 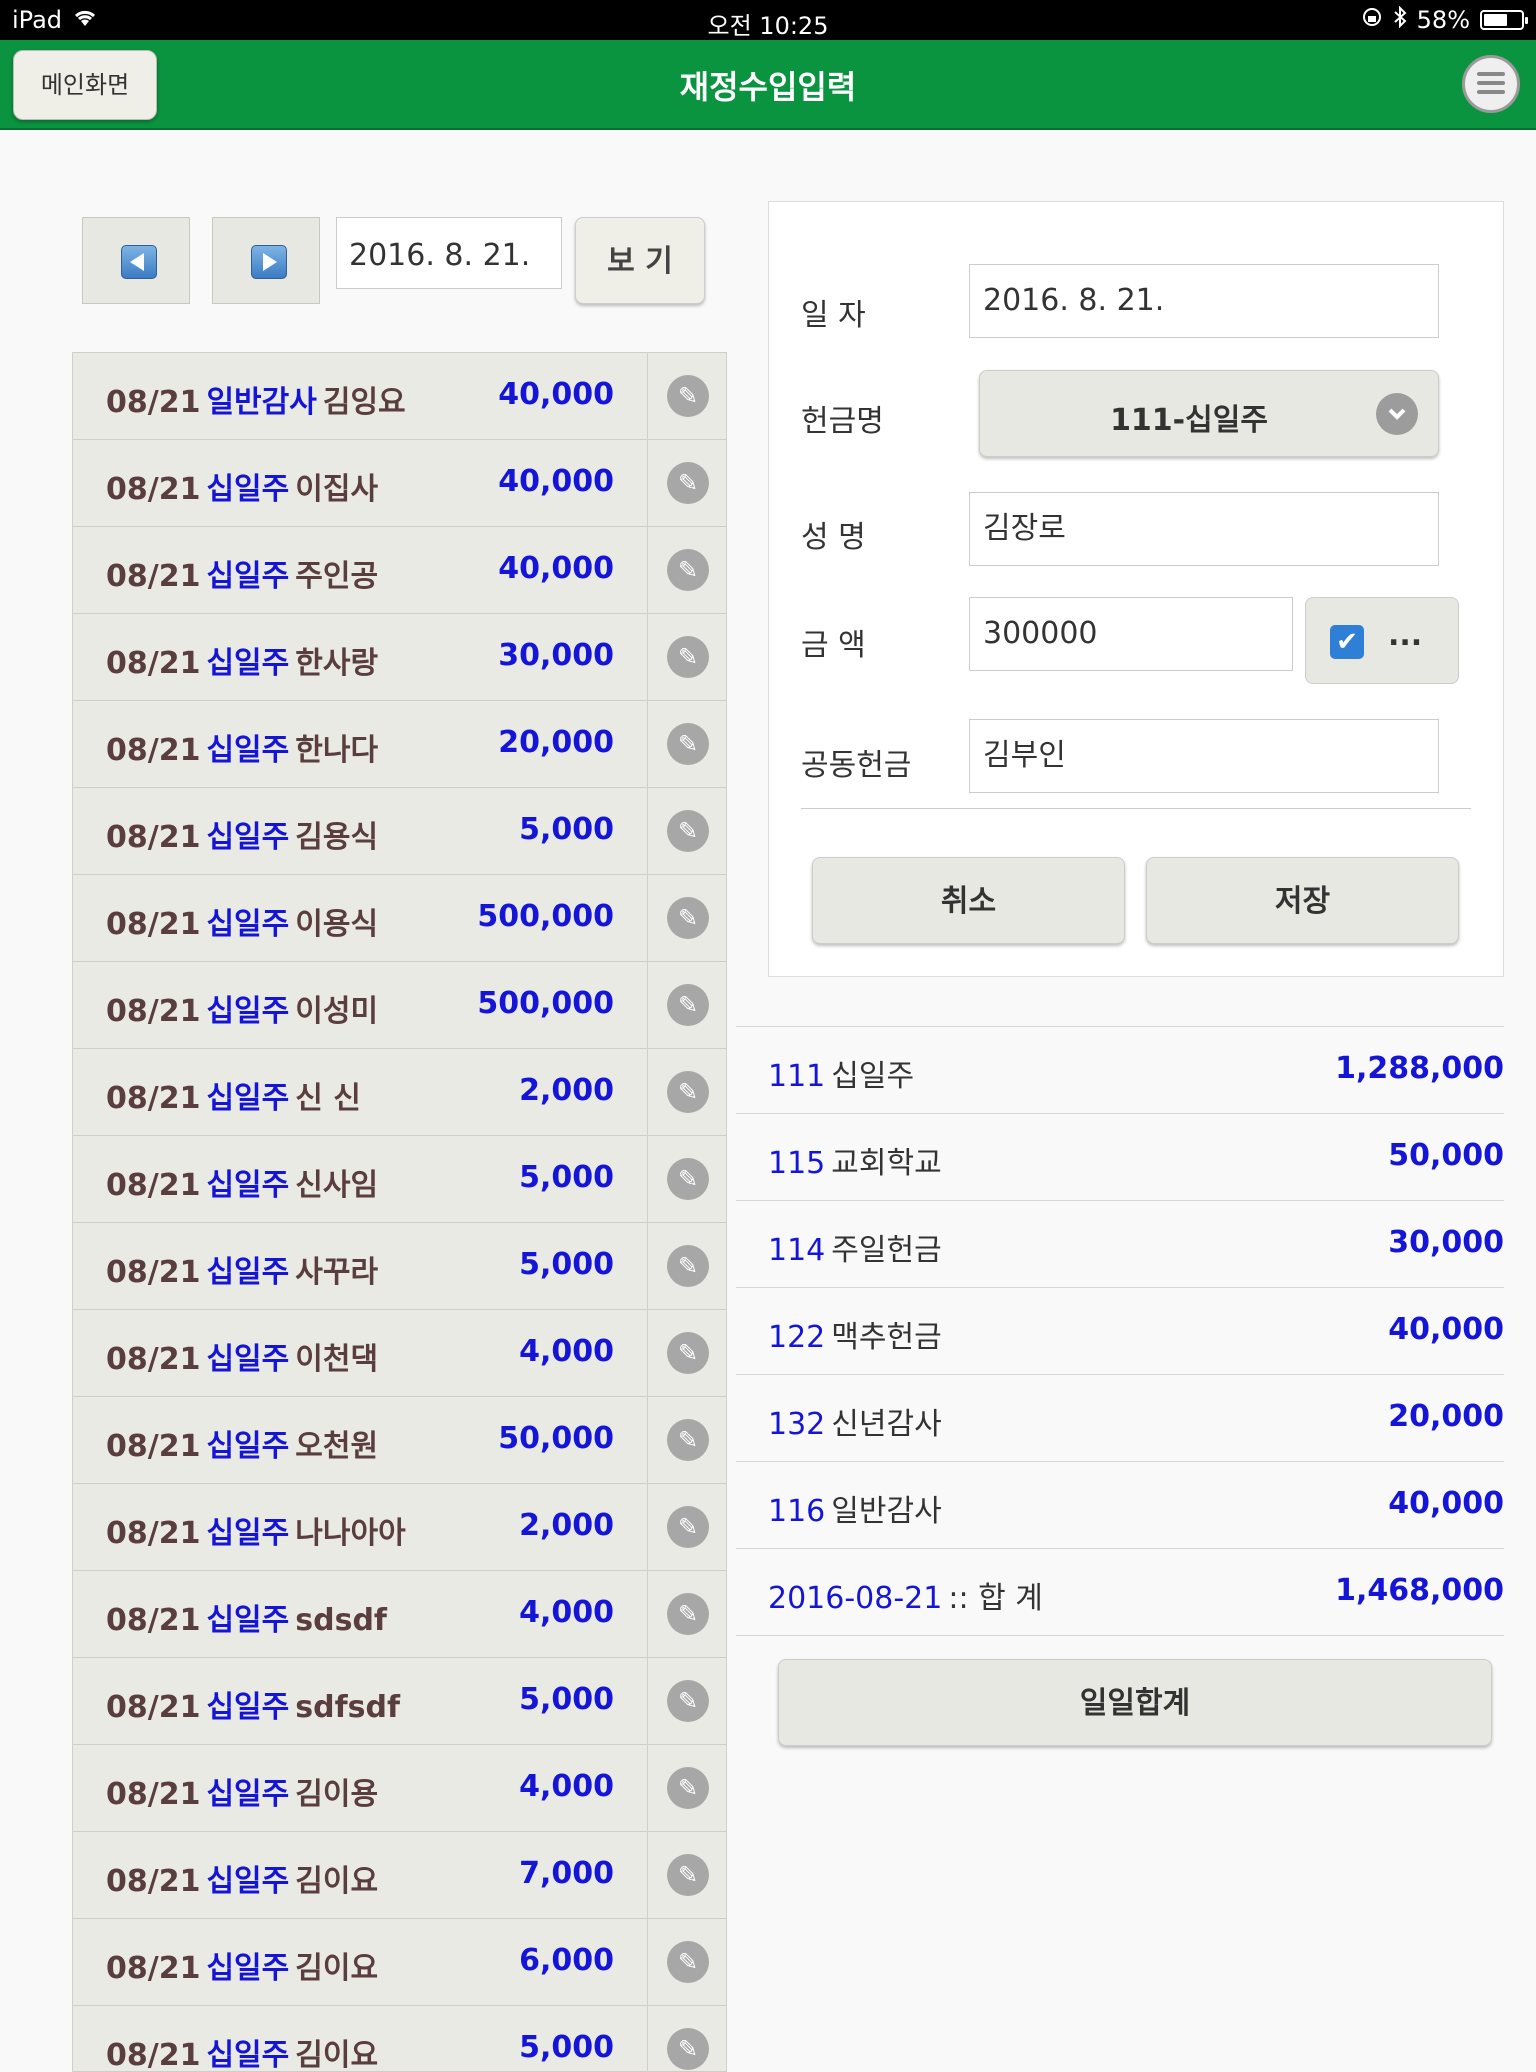 I want to click on list-item: 08/21 십일주 이천댁 4,000 ✎, so click(x=399, y=1353).